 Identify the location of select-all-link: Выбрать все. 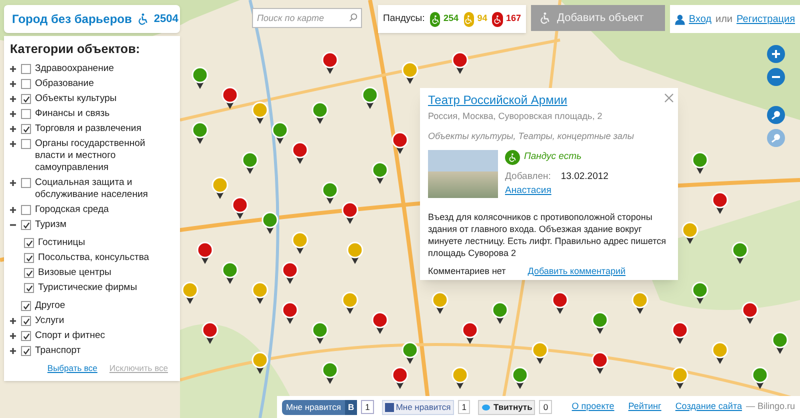
(72, 368).